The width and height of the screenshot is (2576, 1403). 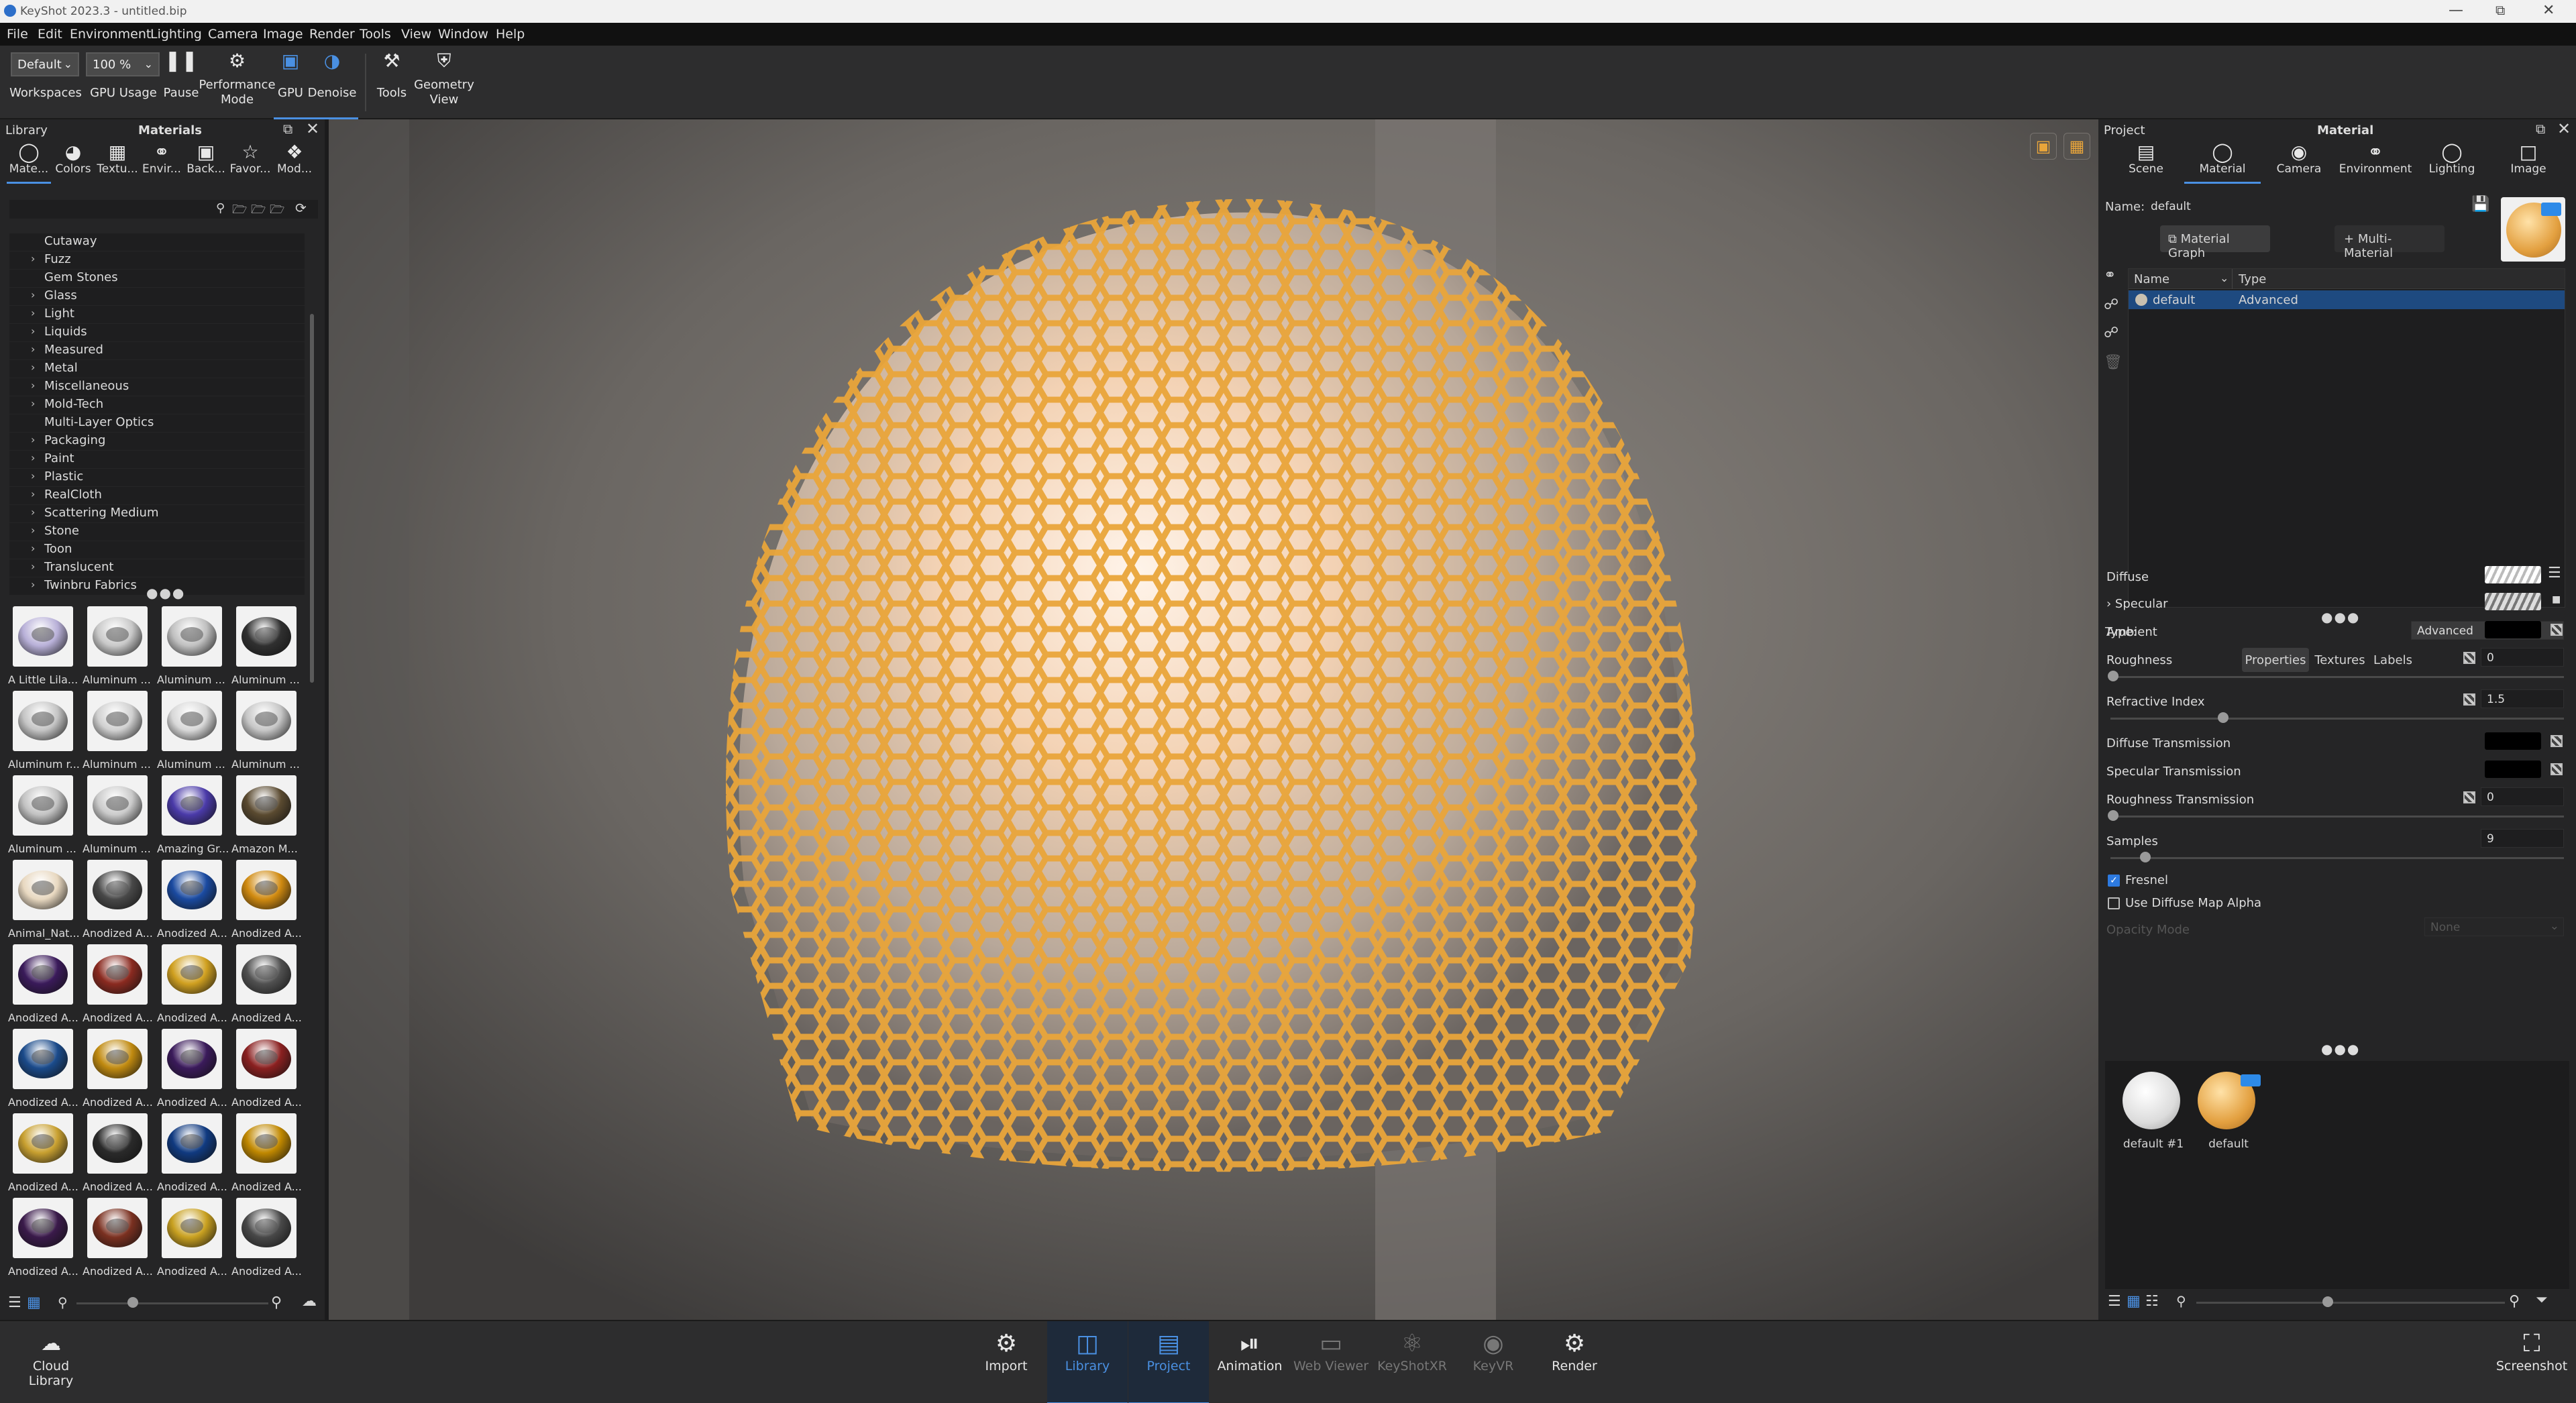 I want to click on gpu-button: ▣ GPU, so click(x=290, y=83).